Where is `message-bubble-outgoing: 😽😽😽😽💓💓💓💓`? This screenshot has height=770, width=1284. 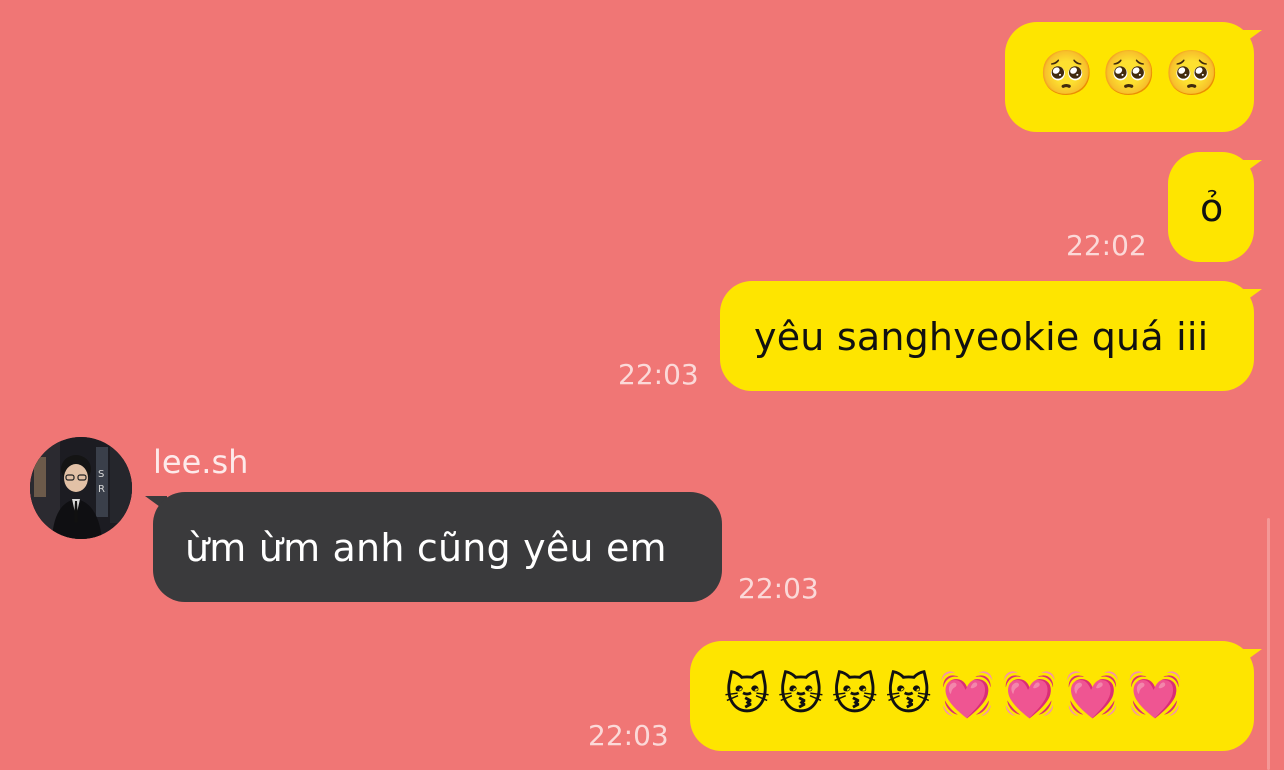
message-bubble-outgoing: 😽😽😽😽💓💓💓💓 is located at coordinates (972, 696).